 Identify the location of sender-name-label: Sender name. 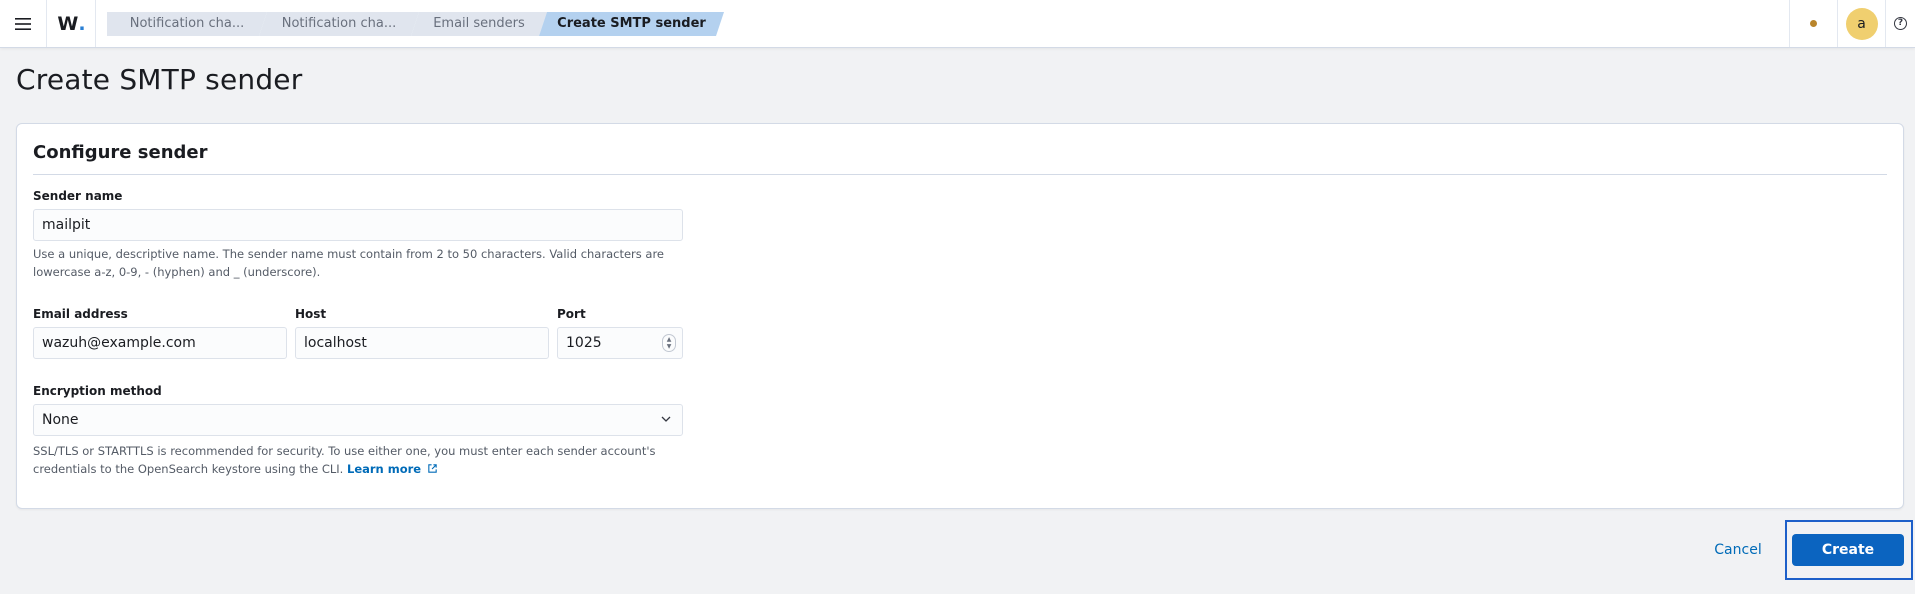
(78, 196).